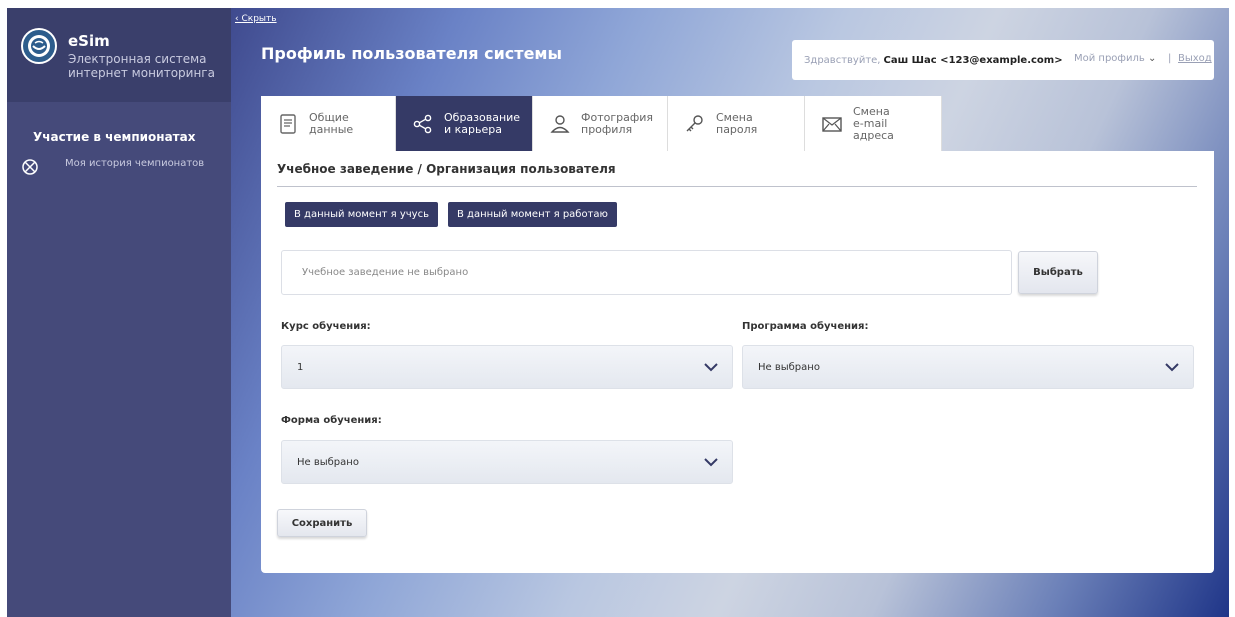  I want to click on institution-field: Учебное заведение не выбрано, so click(646, 272).